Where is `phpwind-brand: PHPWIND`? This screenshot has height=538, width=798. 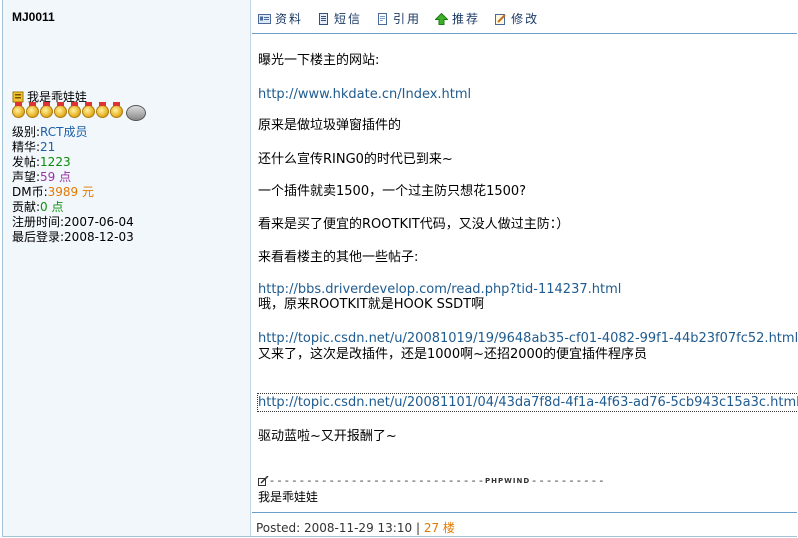 phpwind-brand: PHPWIND is located at coordinates (508, 480).